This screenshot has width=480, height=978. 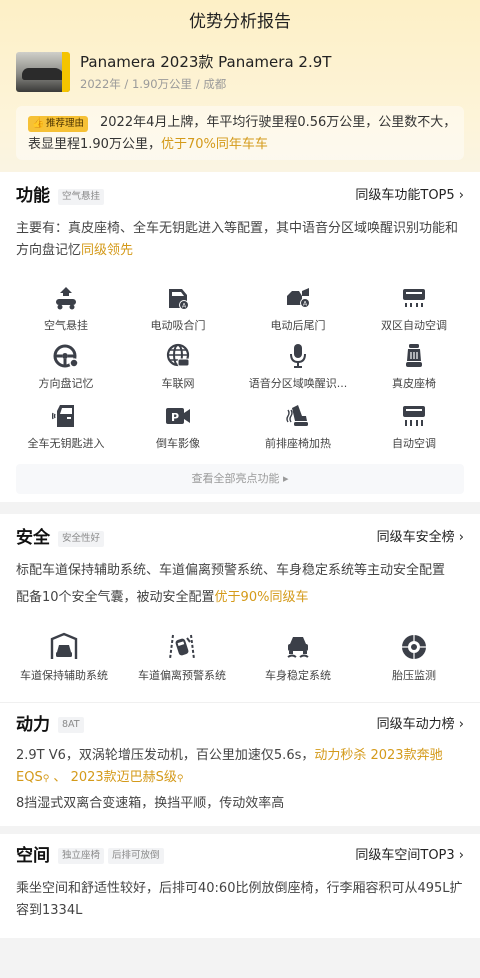 I want to click on feature-item: 空气悬挂, so click(x=66, y=309).